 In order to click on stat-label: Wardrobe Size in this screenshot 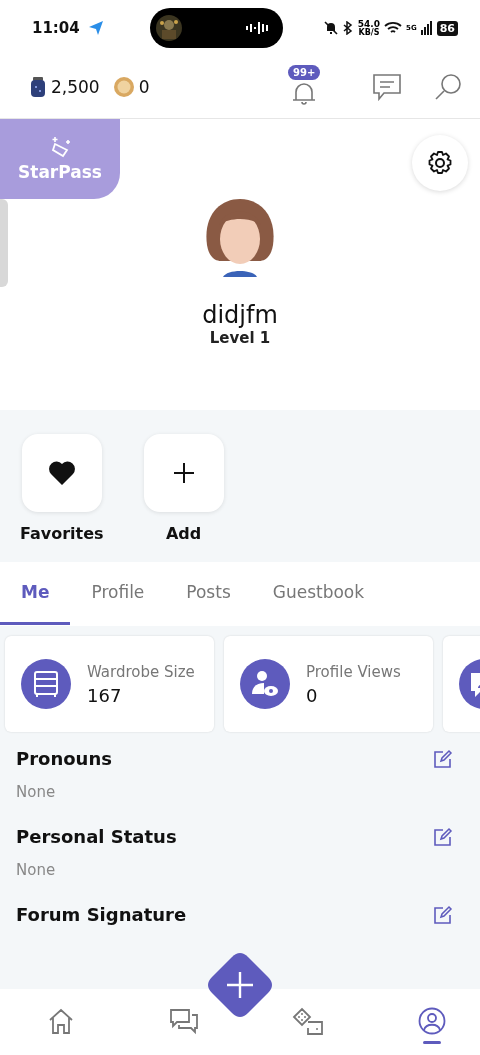, I will do `click(141, 671)`.